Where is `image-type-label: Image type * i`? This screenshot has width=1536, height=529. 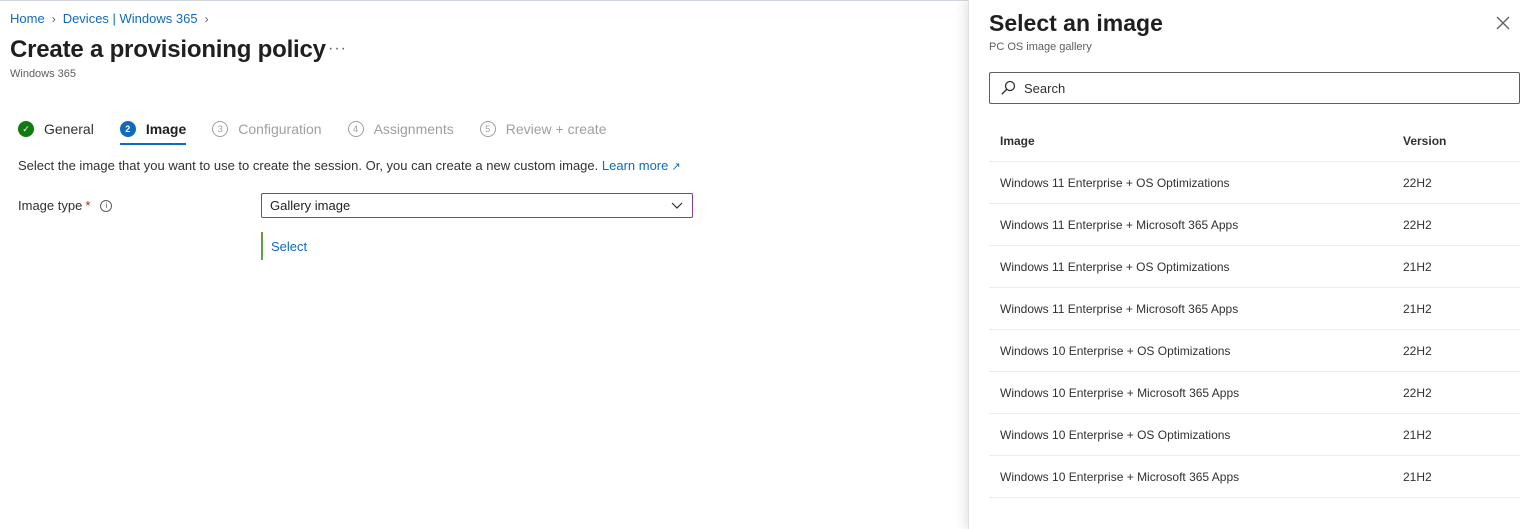 image-type-label: Image type * i is located at coordinates (65, 205).